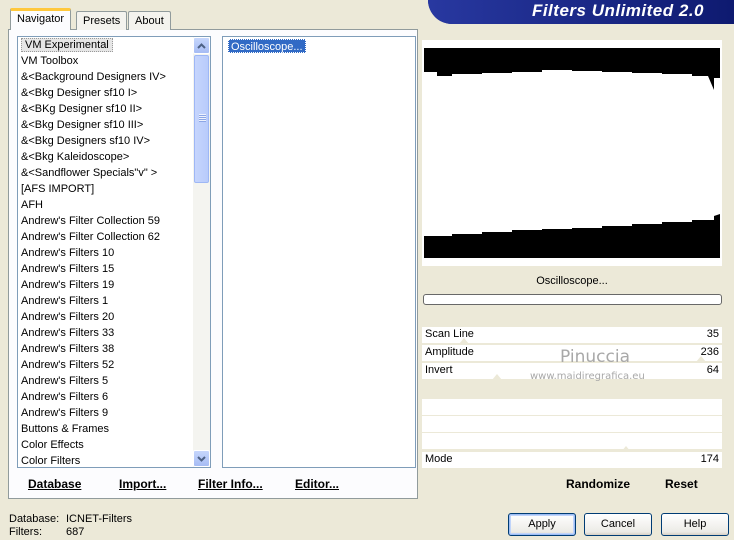  Describe the element at coordinates (542, 524) in the screenshot. I see `apply-button: Apply` at that location.